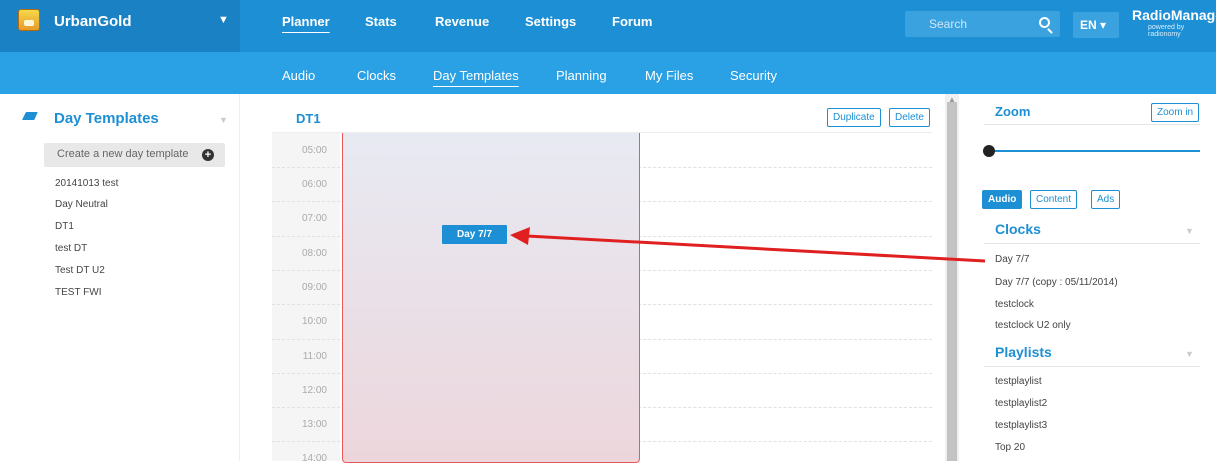  What do you see at coordinates (71, 248) in the screenshot?
I see `template-item: test DT` at bounding box center [71, 248].